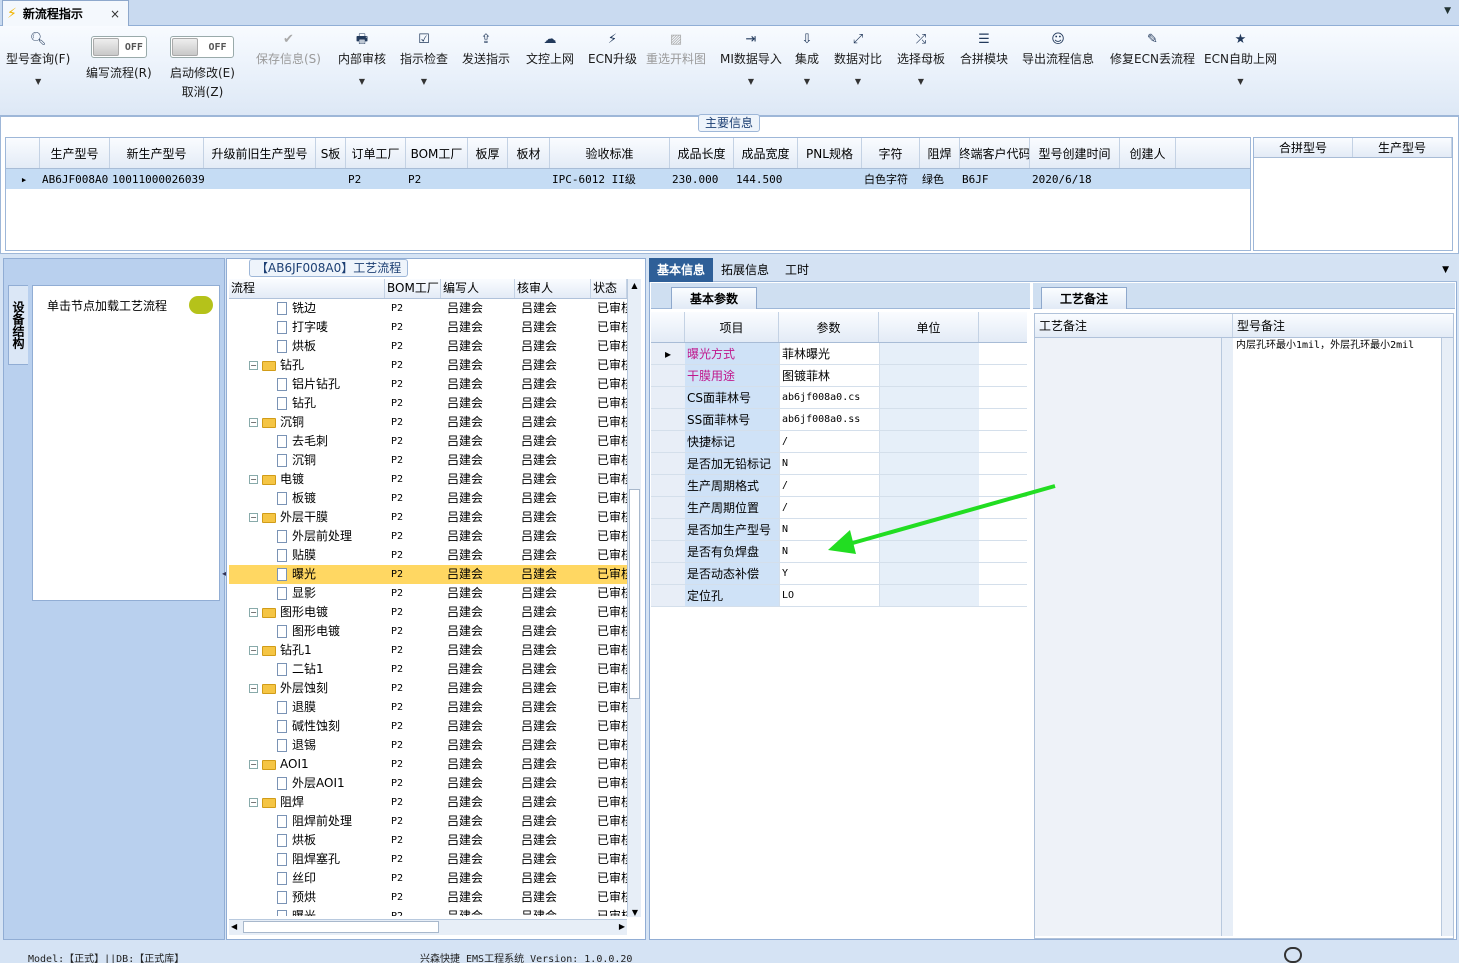 The image size is (1459, 963). What do you see at coordinates (829, 353) in the screenshot?
I see `param-value: 菲林曝光` at bounding box center [829, 353].